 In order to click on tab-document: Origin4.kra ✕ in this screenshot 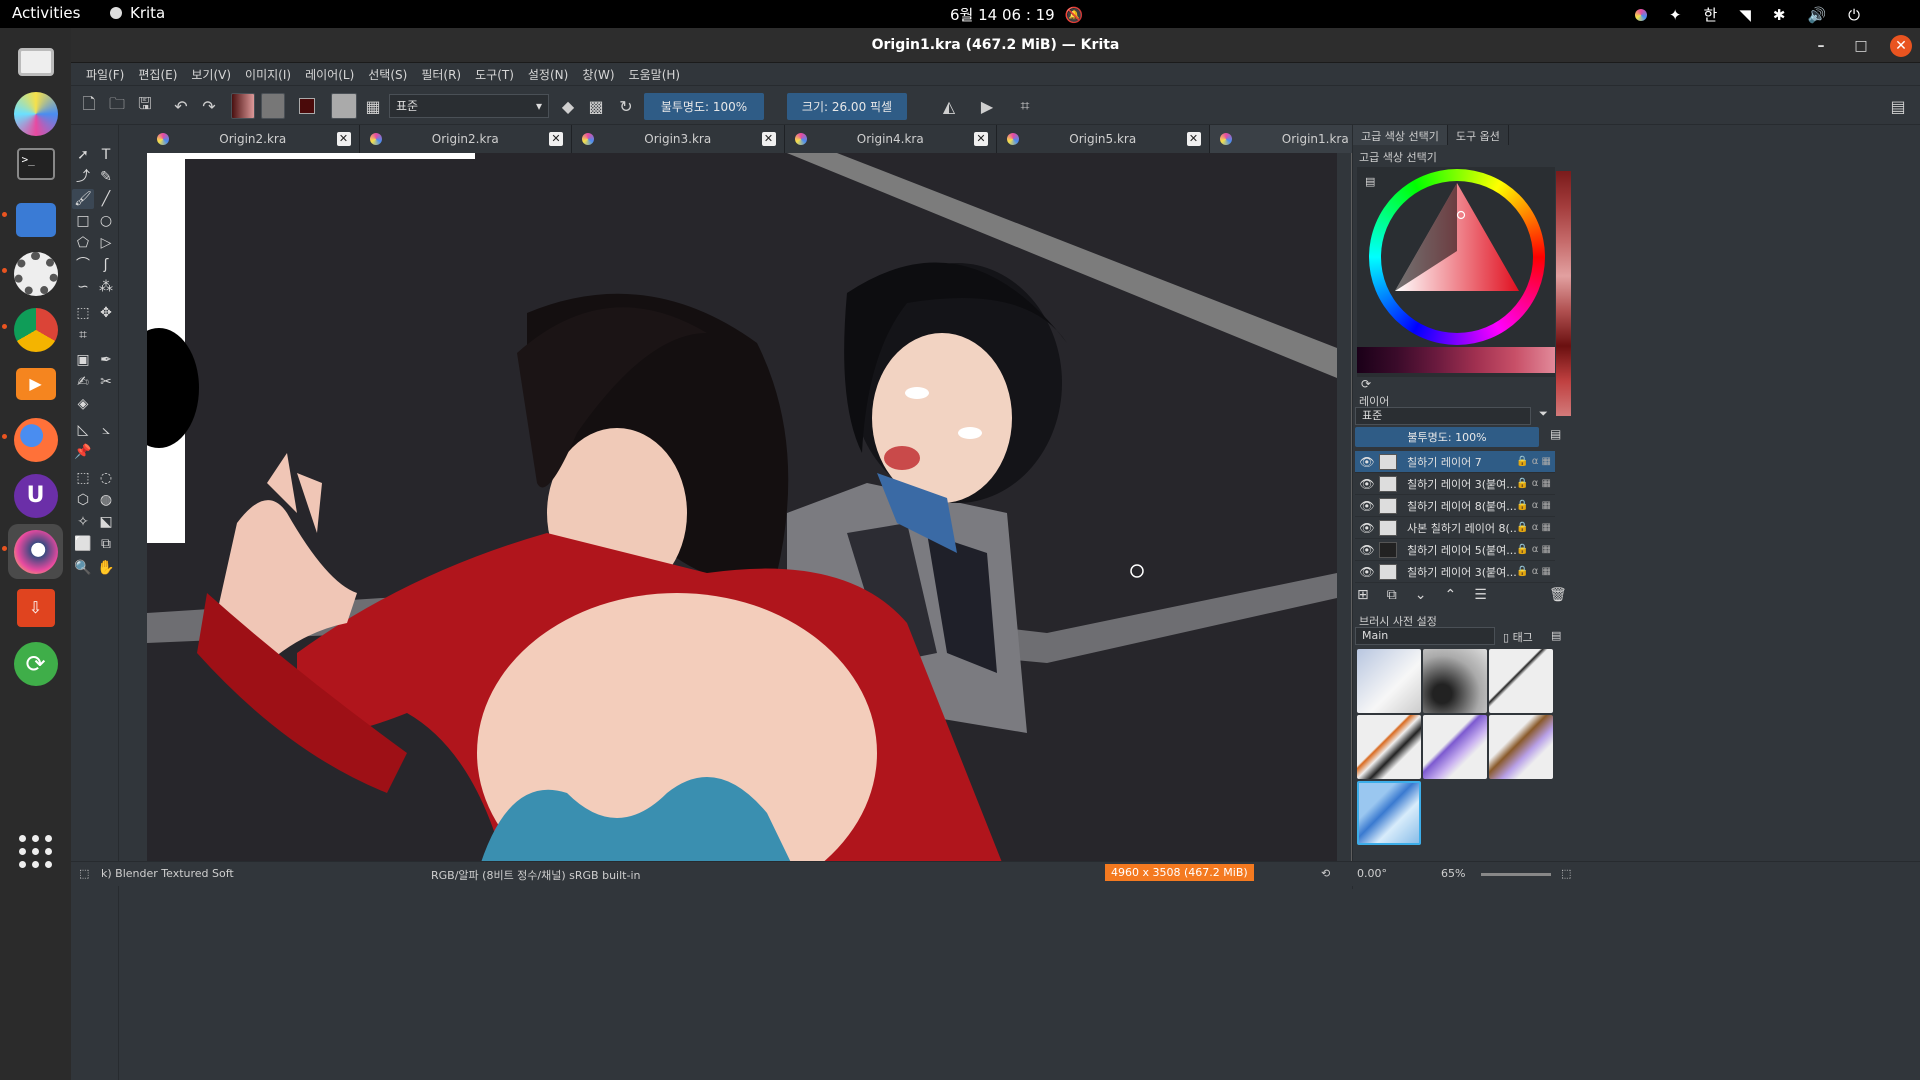, I will do `click(890, 139)`.